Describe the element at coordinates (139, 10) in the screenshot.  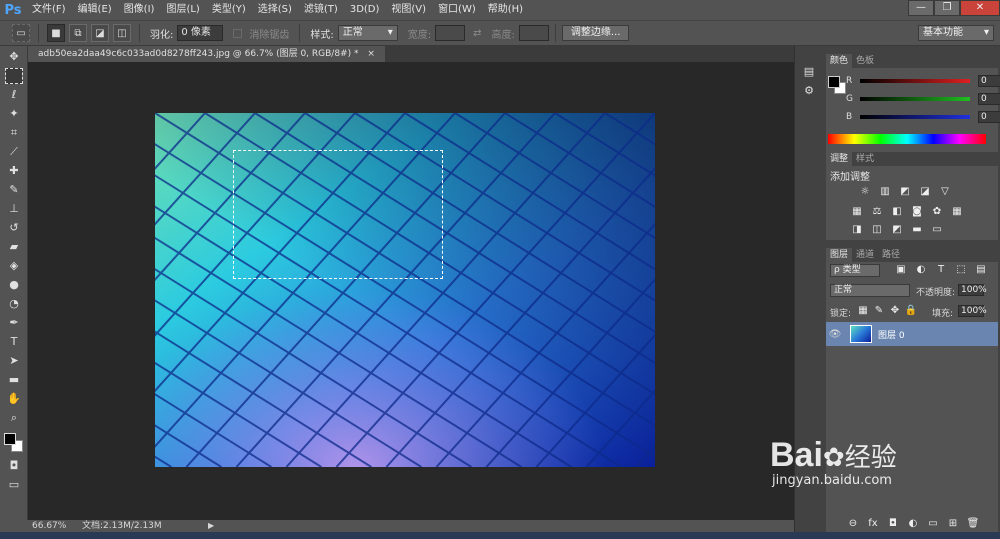
I see `menu-image: 图像(I)` at that location.